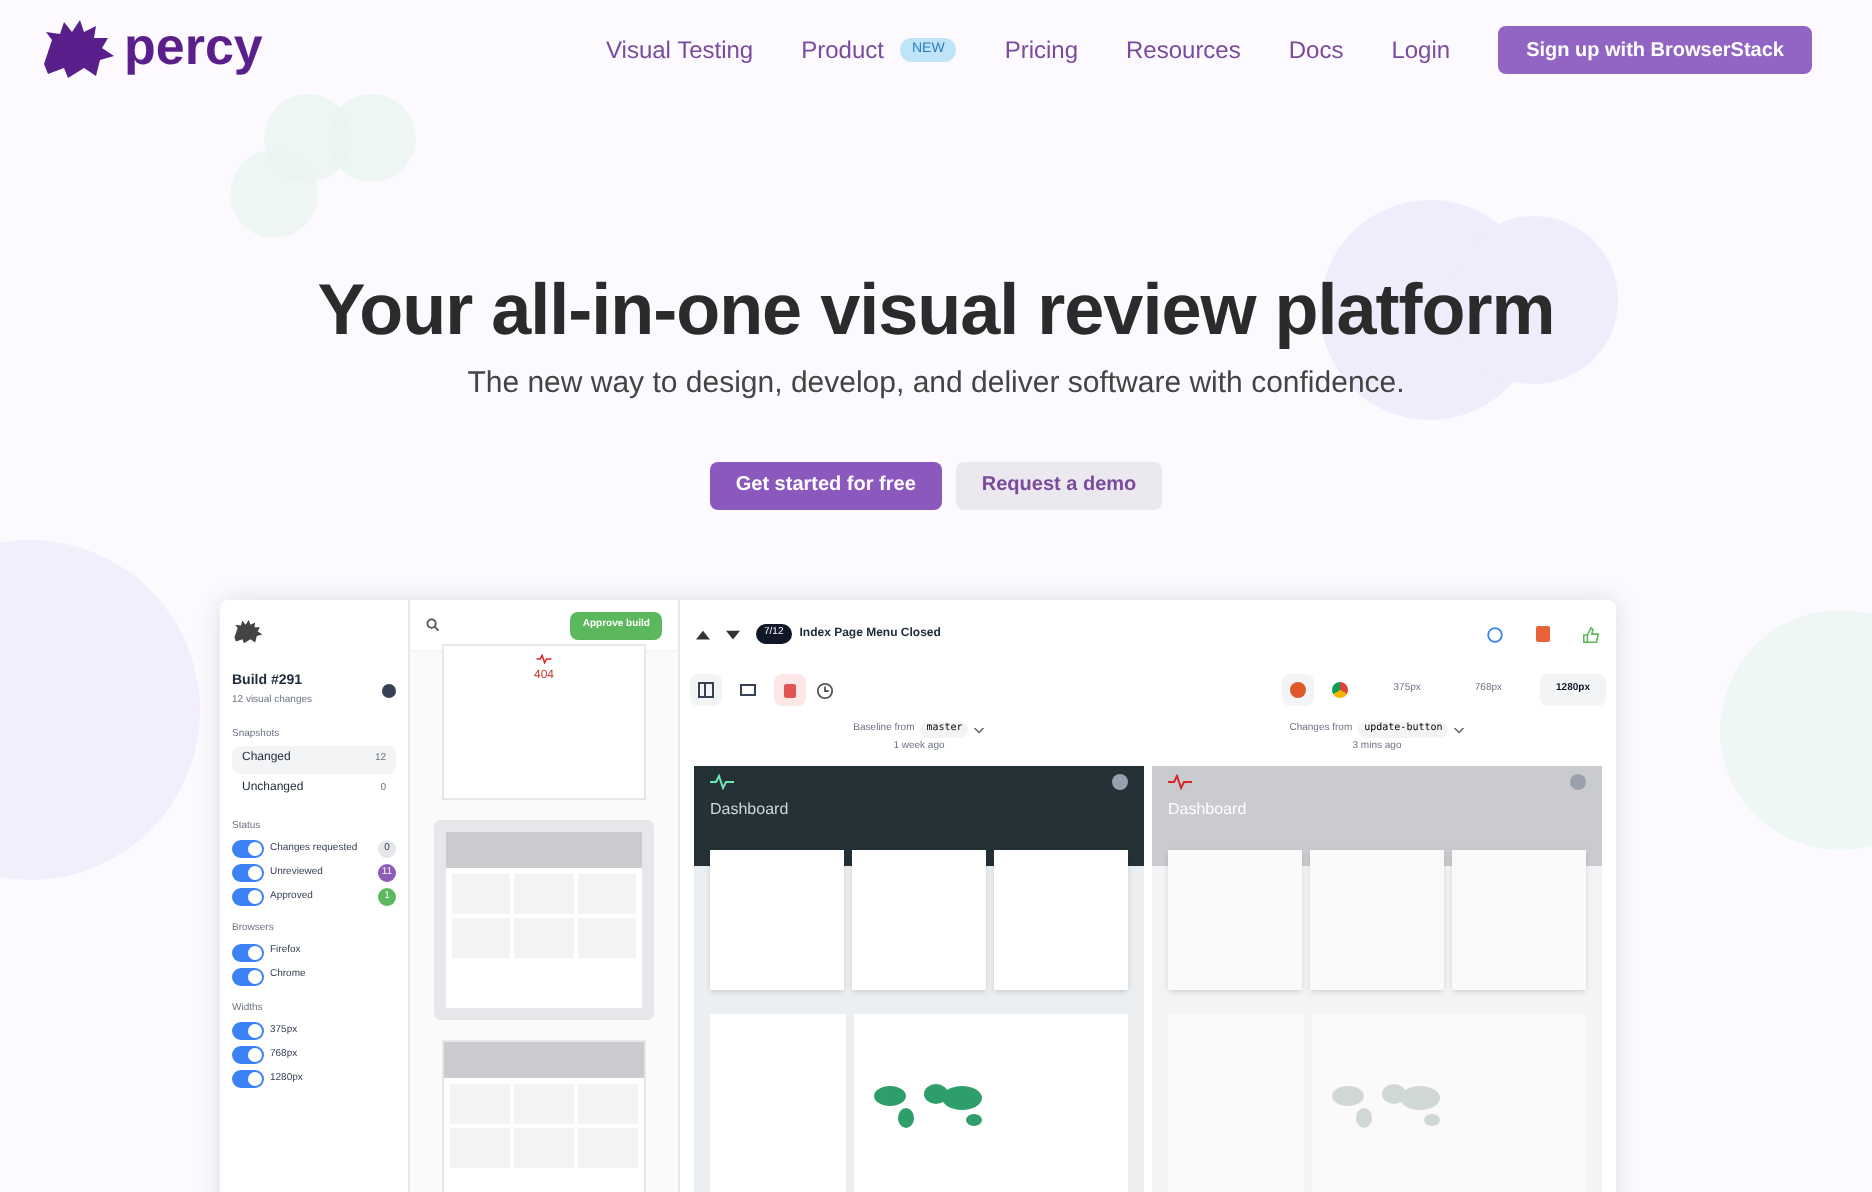 This screenshot has width=1872, height=1192. What do you see at coordinates (790, 690) in the screenshot?
I see `overlay-icon` at bounding box center [790, 690].